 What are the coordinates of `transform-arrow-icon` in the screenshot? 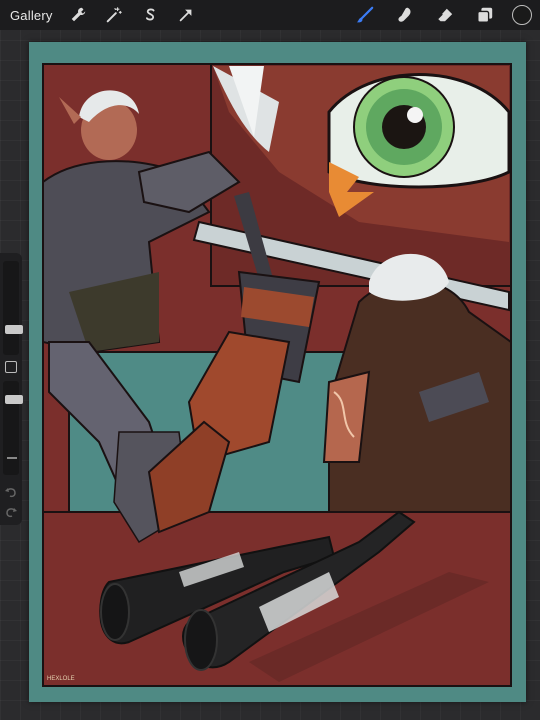 It's located at (186, 15).